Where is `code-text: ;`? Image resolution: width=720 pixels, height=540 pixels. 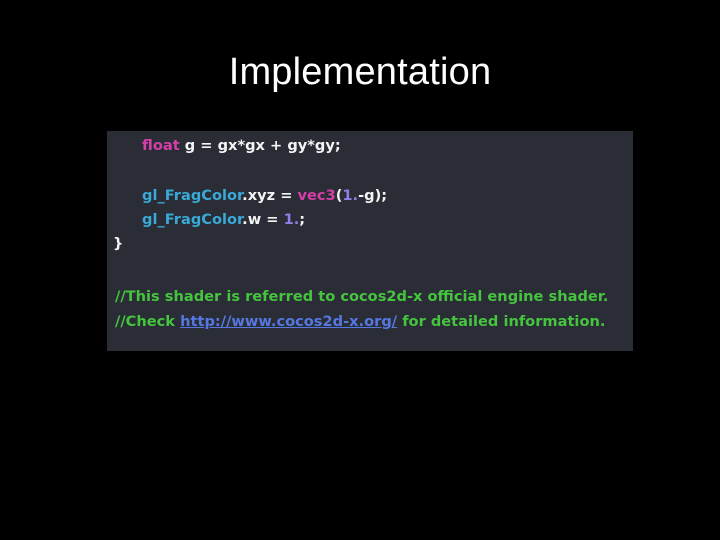 code-text: ; is located at coordinates (302, 219).